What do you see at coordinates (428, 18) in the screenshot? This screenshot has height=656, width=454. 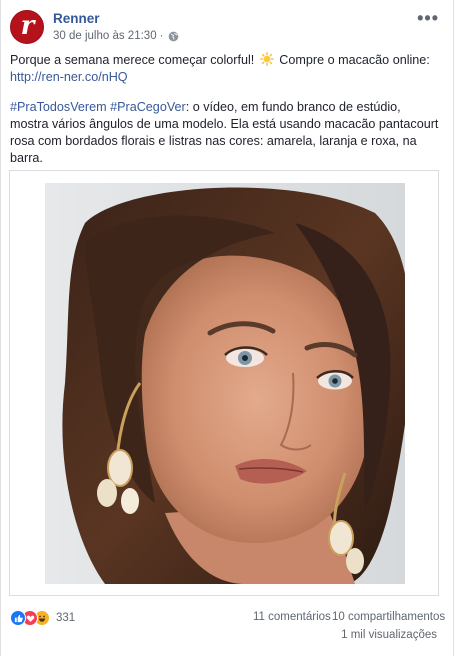 I see `more-options-icon: •••` at bounding box center [428, 18].